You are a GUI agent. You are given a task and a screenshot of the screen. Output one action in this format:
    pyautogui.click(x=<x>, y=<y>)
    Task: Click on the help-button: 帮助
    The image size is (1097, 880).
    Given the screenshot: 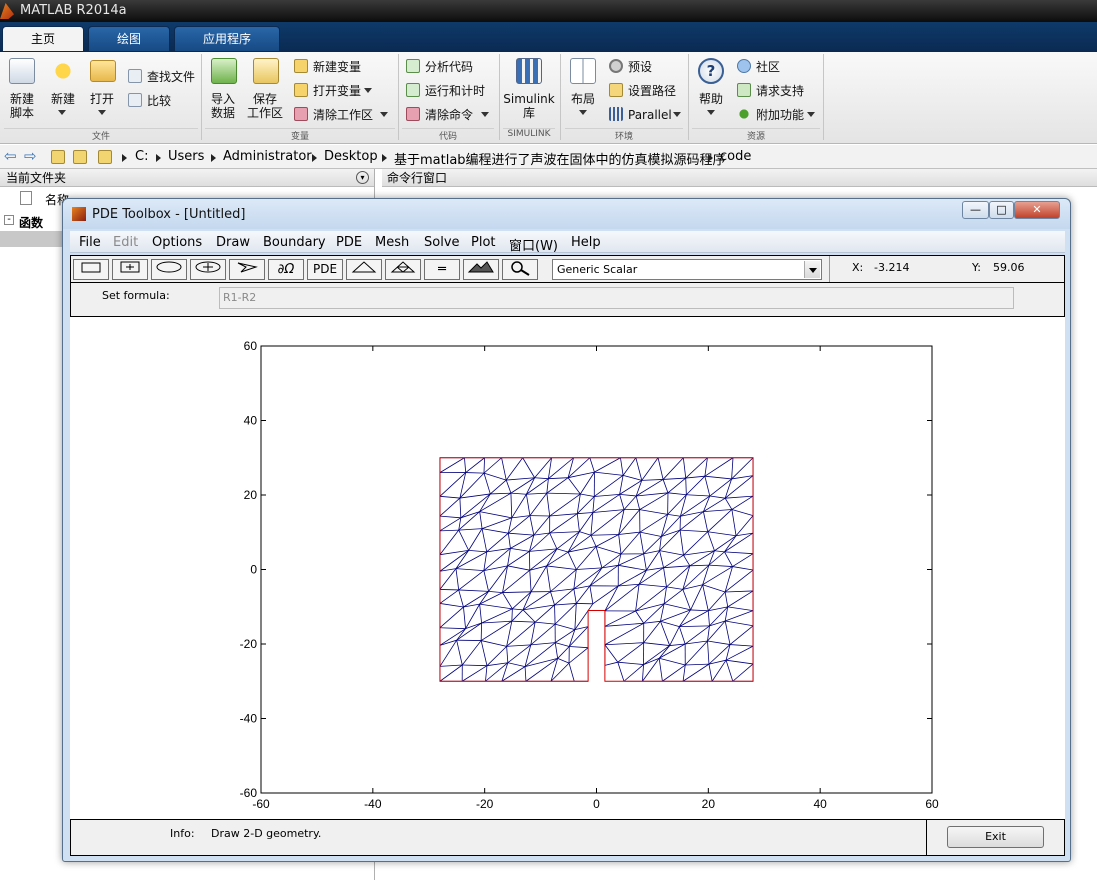 What is the action you would take?
    pyautogui.click(x=711, y=99)
    